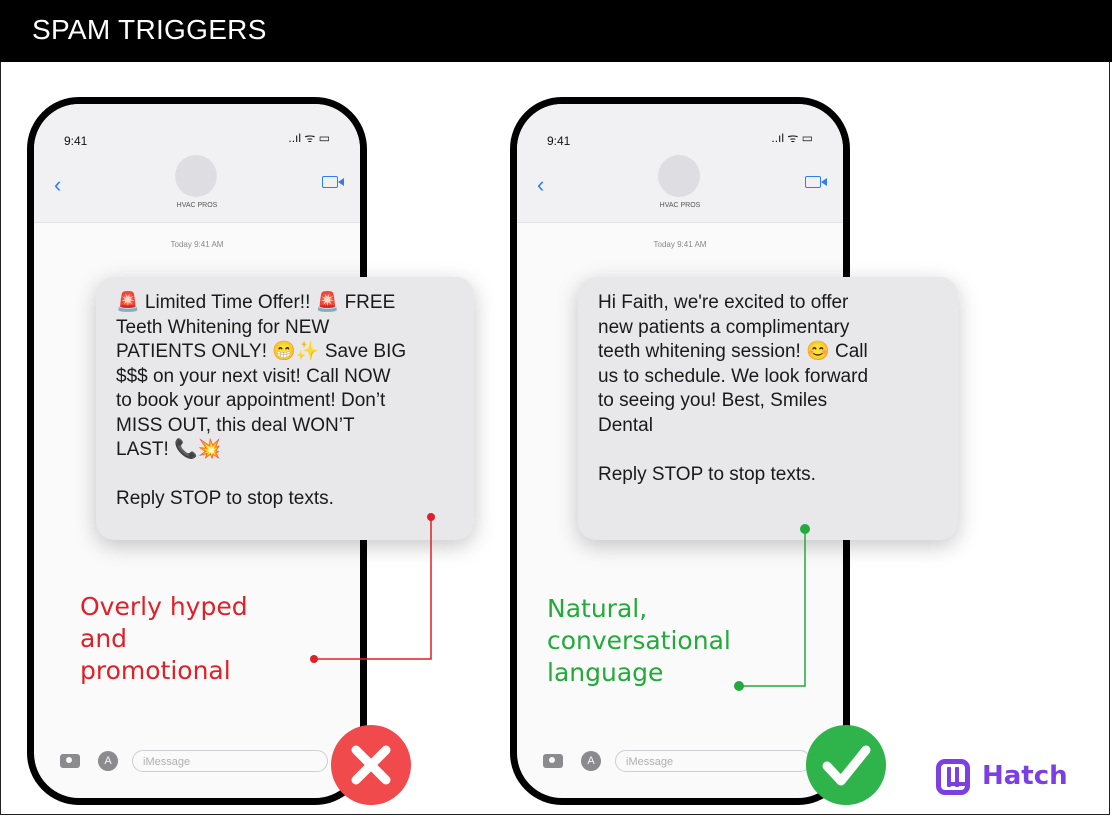 The width and height of the screenshot is (1112, 817). What do you see at coordinates (235, 425) in the screenshot?
I see `message-line: MISS OUT, this deal WON’T` at bounding box center [235, 425].